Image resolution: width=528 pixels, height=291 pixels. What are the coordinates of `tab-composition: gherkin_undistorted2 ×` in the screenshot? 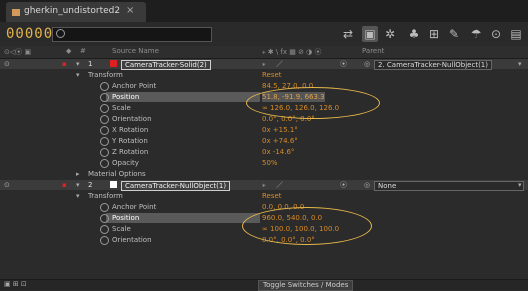 It's located at (76, 12).